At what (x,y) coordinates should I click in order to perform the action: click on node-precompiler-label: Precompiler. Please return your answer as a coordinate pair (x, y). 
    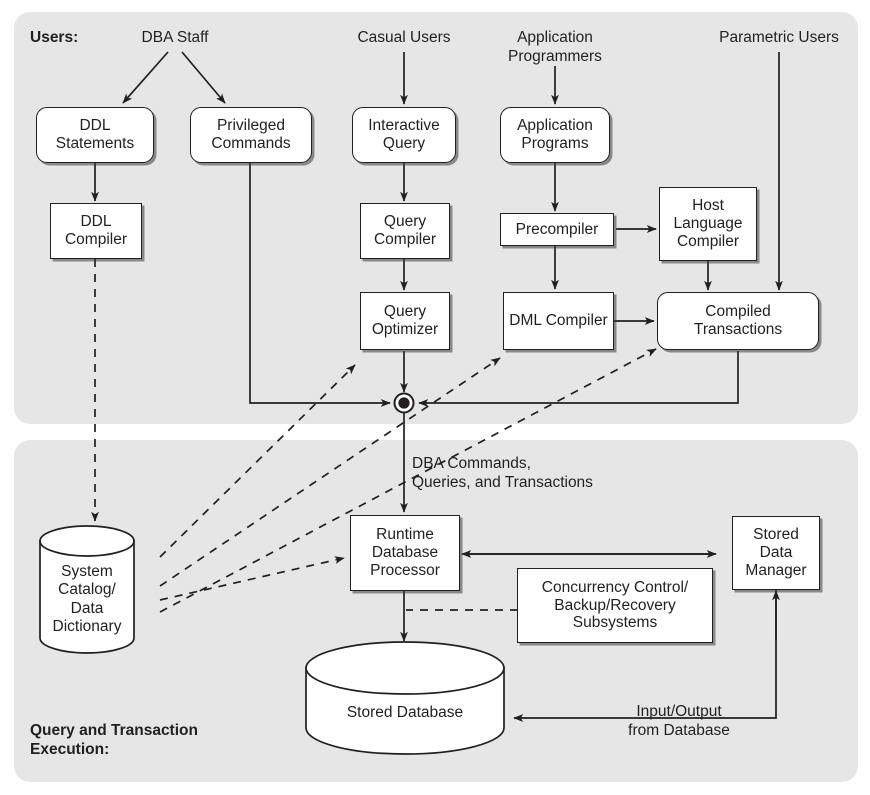
    Looking at the image, I should click on (557, 229).